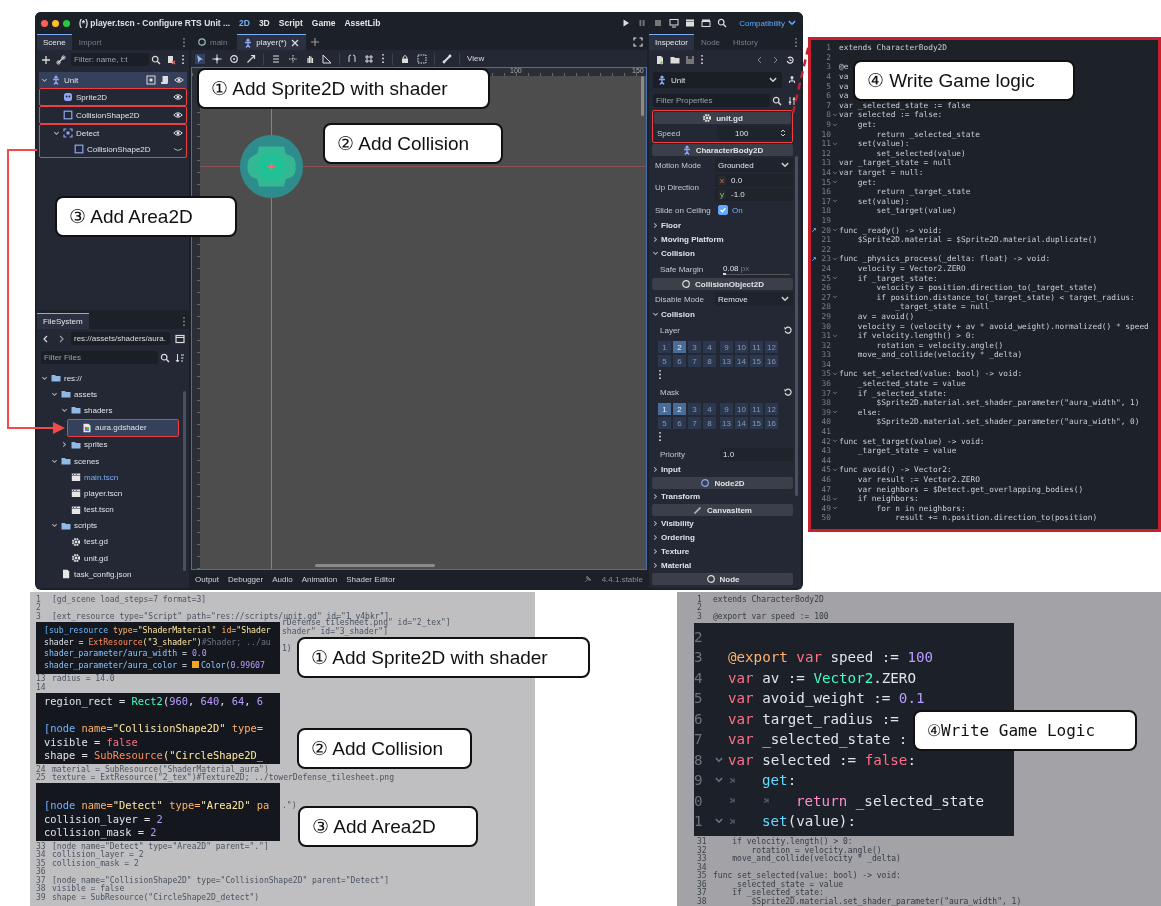 This screenshot has height=906, width=1161. I want to click on close-button, so click(44, 23).